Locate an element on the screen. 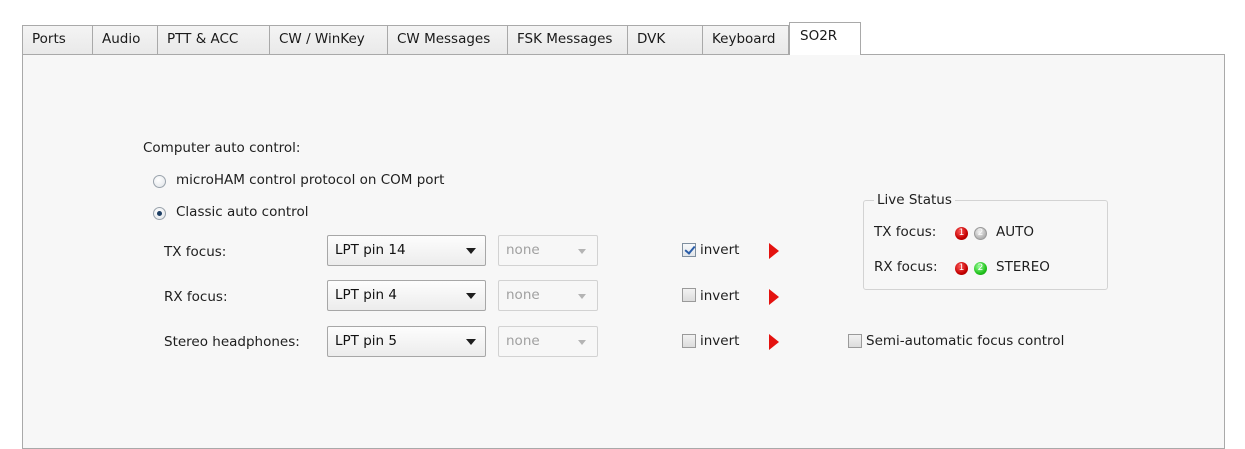 The width and height of the screenshot is (1245, 449). stereo-headphones-label: Stereo headphones: is located at coordinates (232, 342).